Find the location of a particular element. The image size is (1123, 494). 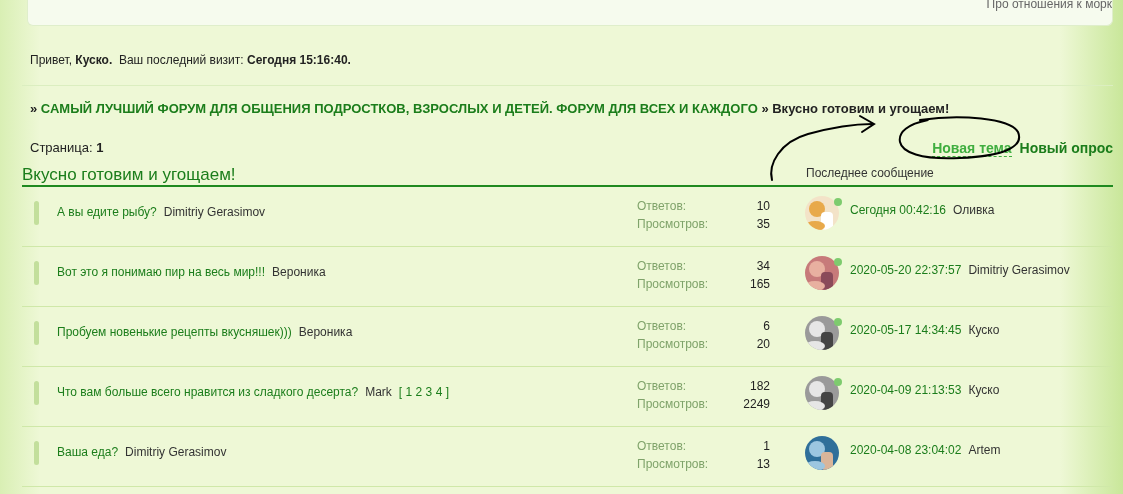

author-name: Mark is located at coordinates (378, 392).